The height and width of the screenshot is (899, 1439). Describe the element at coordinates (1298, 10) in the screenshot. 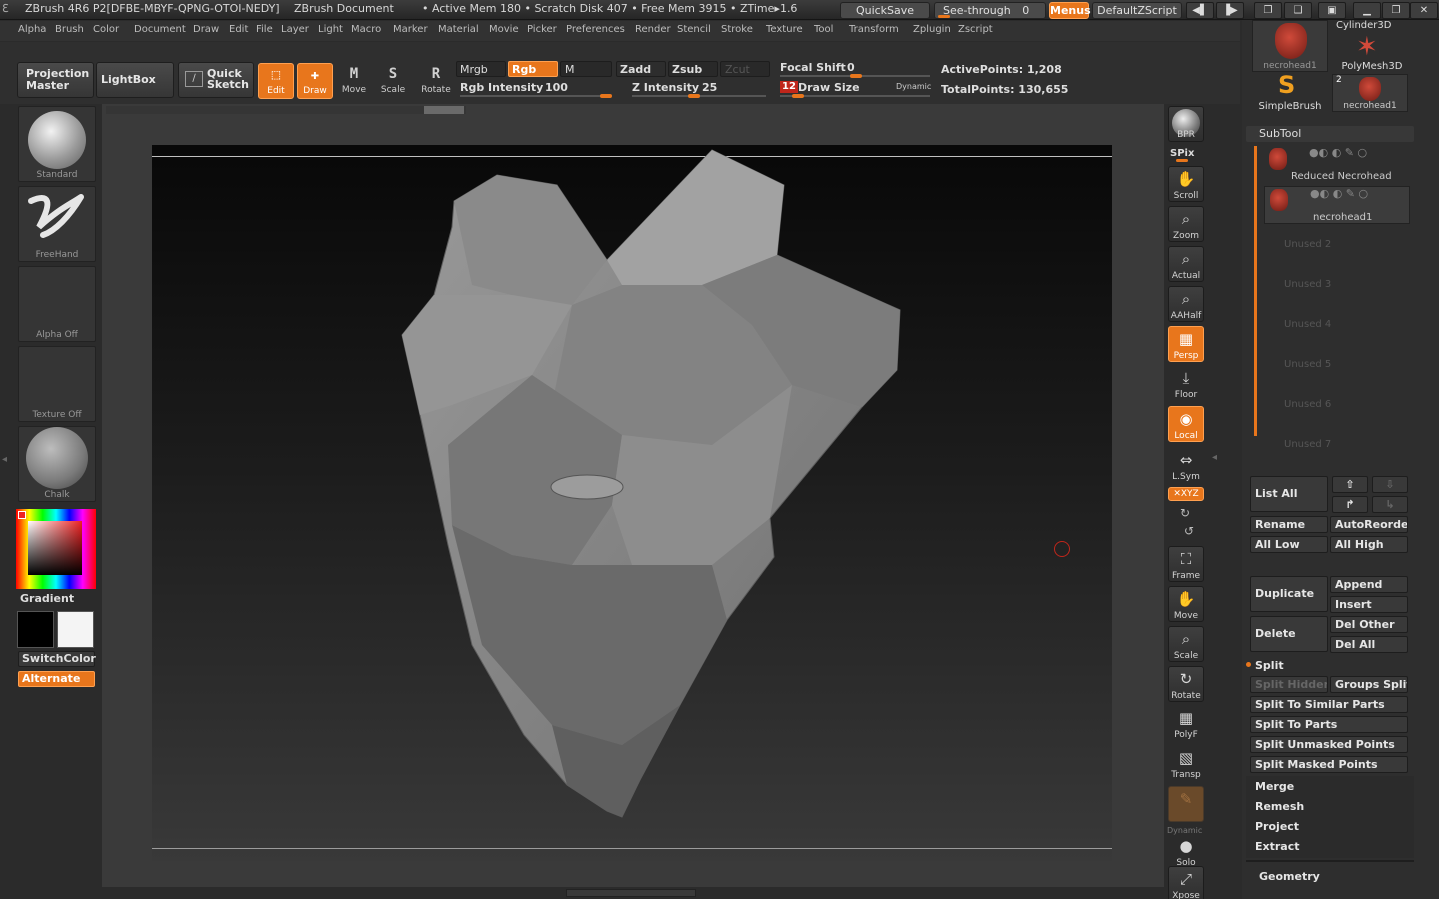

I see `layout2-icon: ❑` at that location.